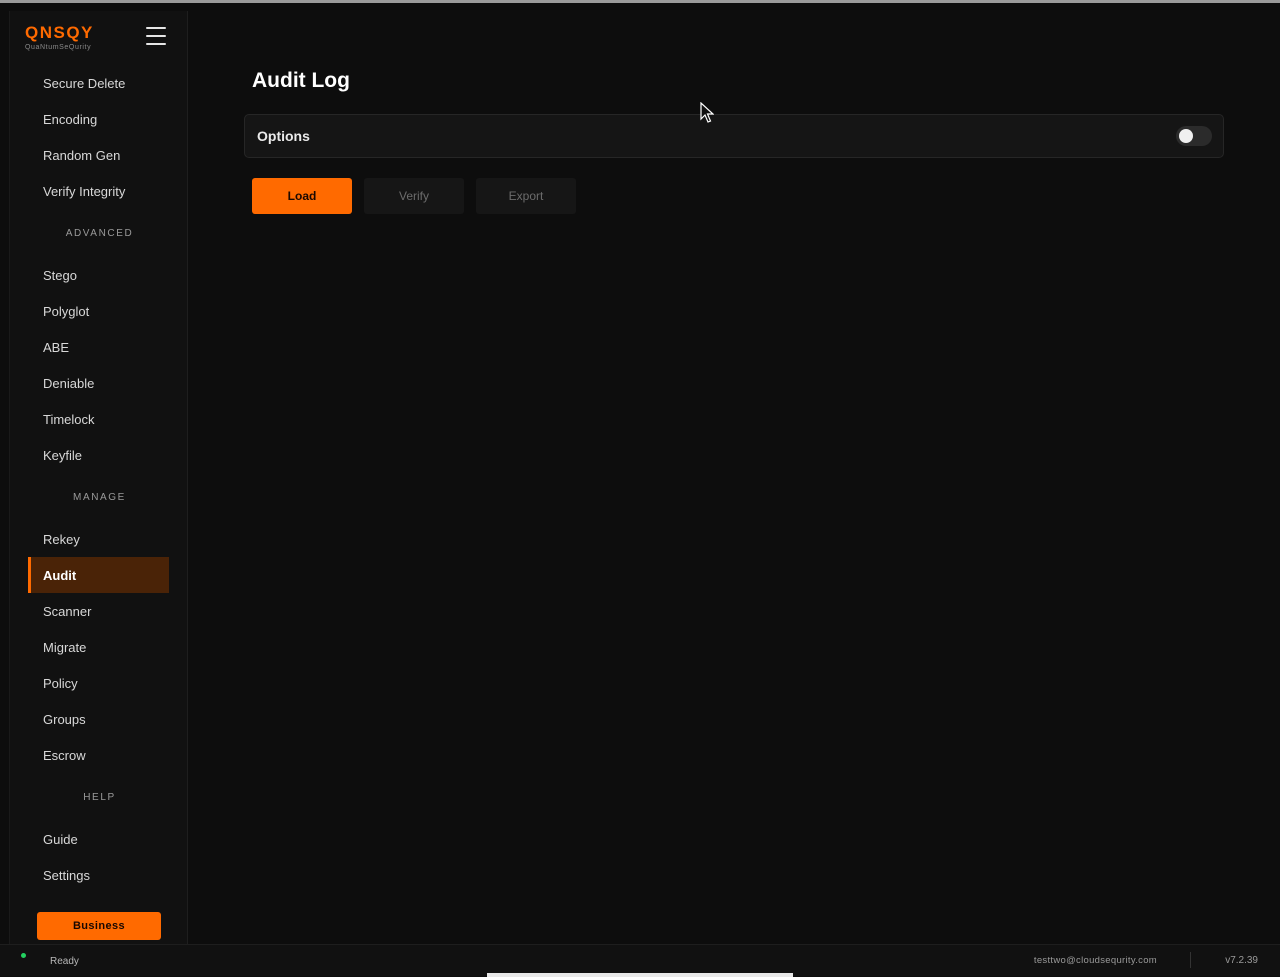  Describe the element at coordinates (526, 196) in the screenshot. I see `export-button: Export` at that location.